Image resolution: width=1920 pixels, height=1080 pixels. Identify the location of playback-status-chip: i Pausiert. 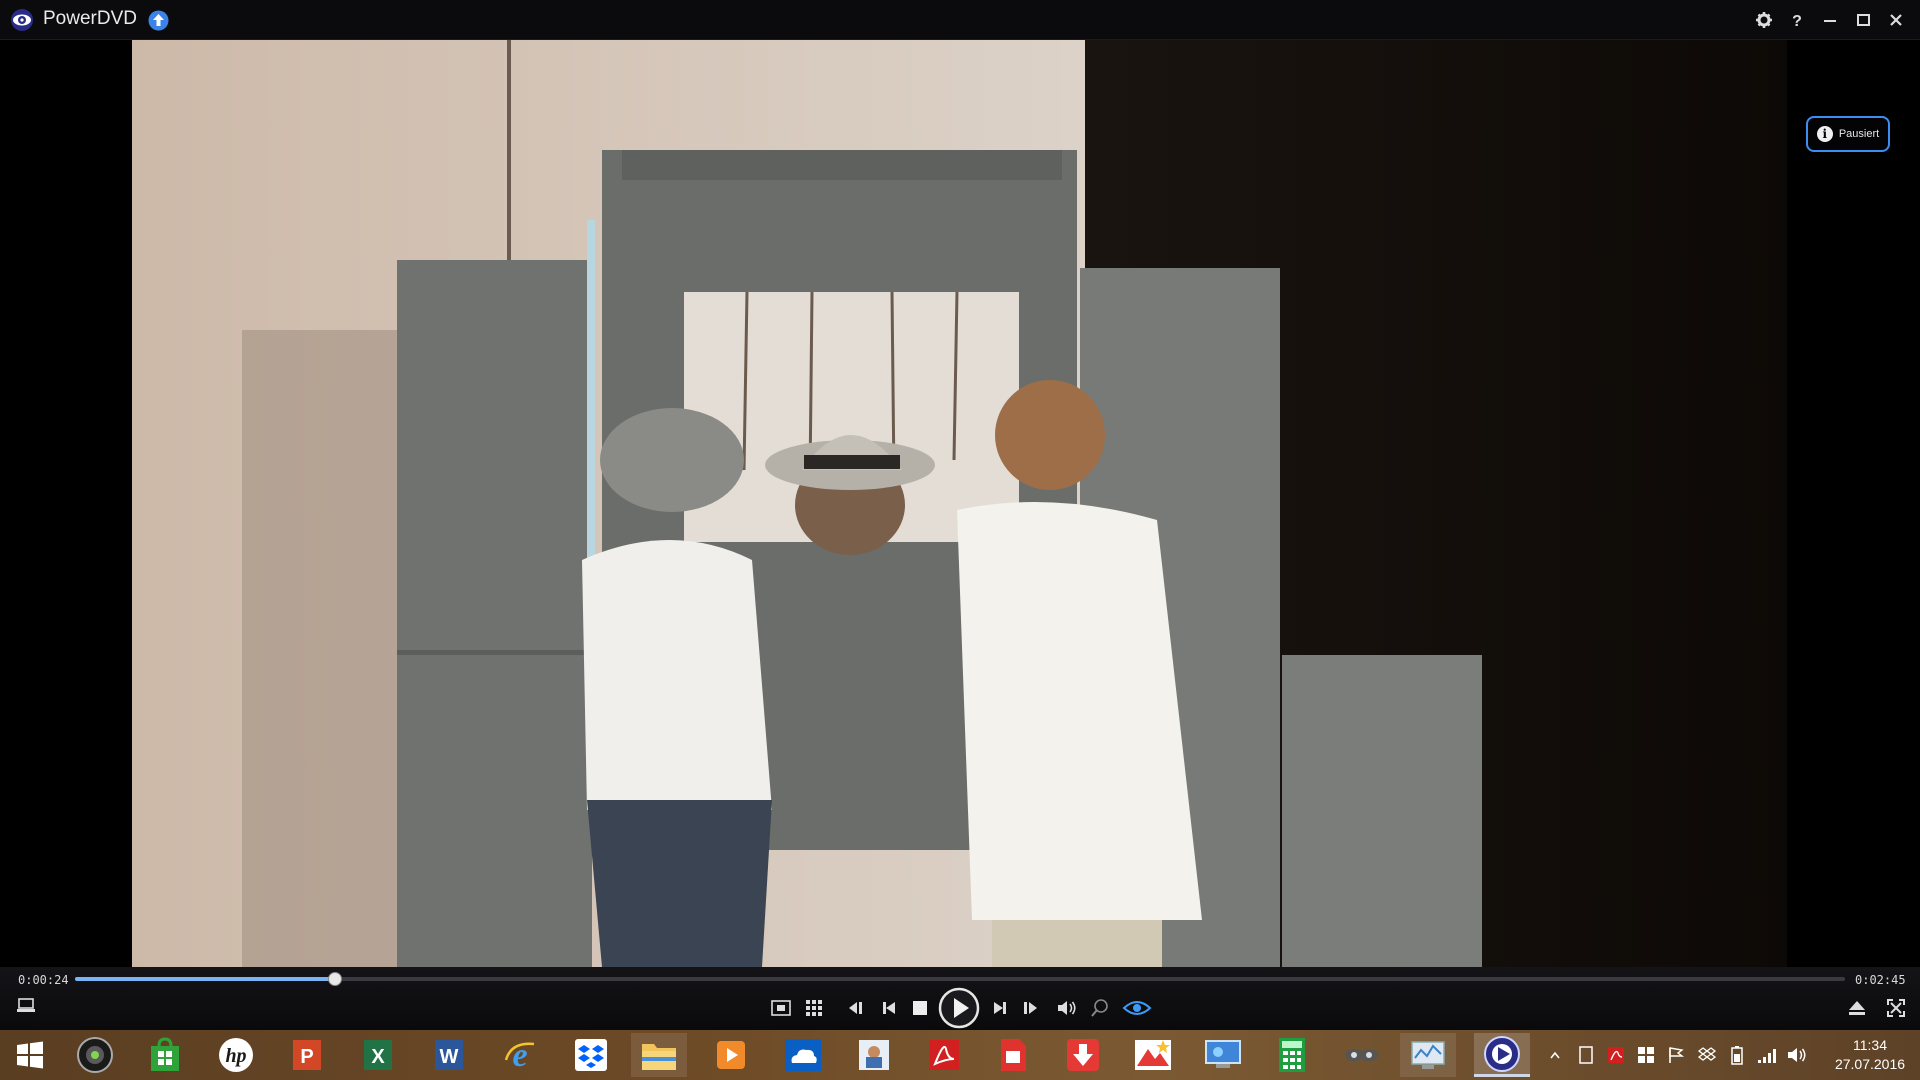
(1848, 134).